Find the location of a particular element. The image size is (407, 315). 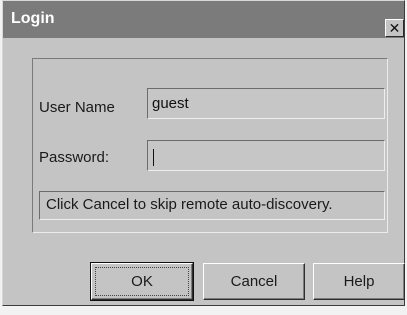

close-button: ✕ is located at coordinates (394, 28).